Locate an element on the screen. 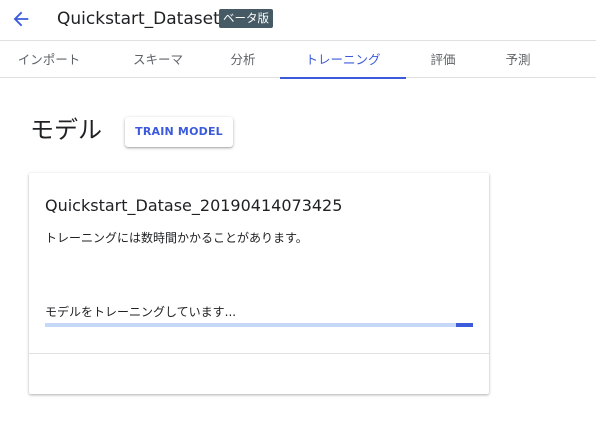 The image size is (596, 428). tab-import: インポート is located at coordinates (49, 59).